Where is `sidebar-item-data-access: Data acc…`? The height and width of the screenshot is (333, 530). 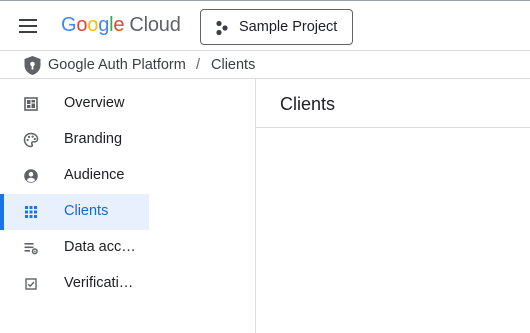
sidebar-item-data-access: Data acc… is located at coordinates (74, 248).